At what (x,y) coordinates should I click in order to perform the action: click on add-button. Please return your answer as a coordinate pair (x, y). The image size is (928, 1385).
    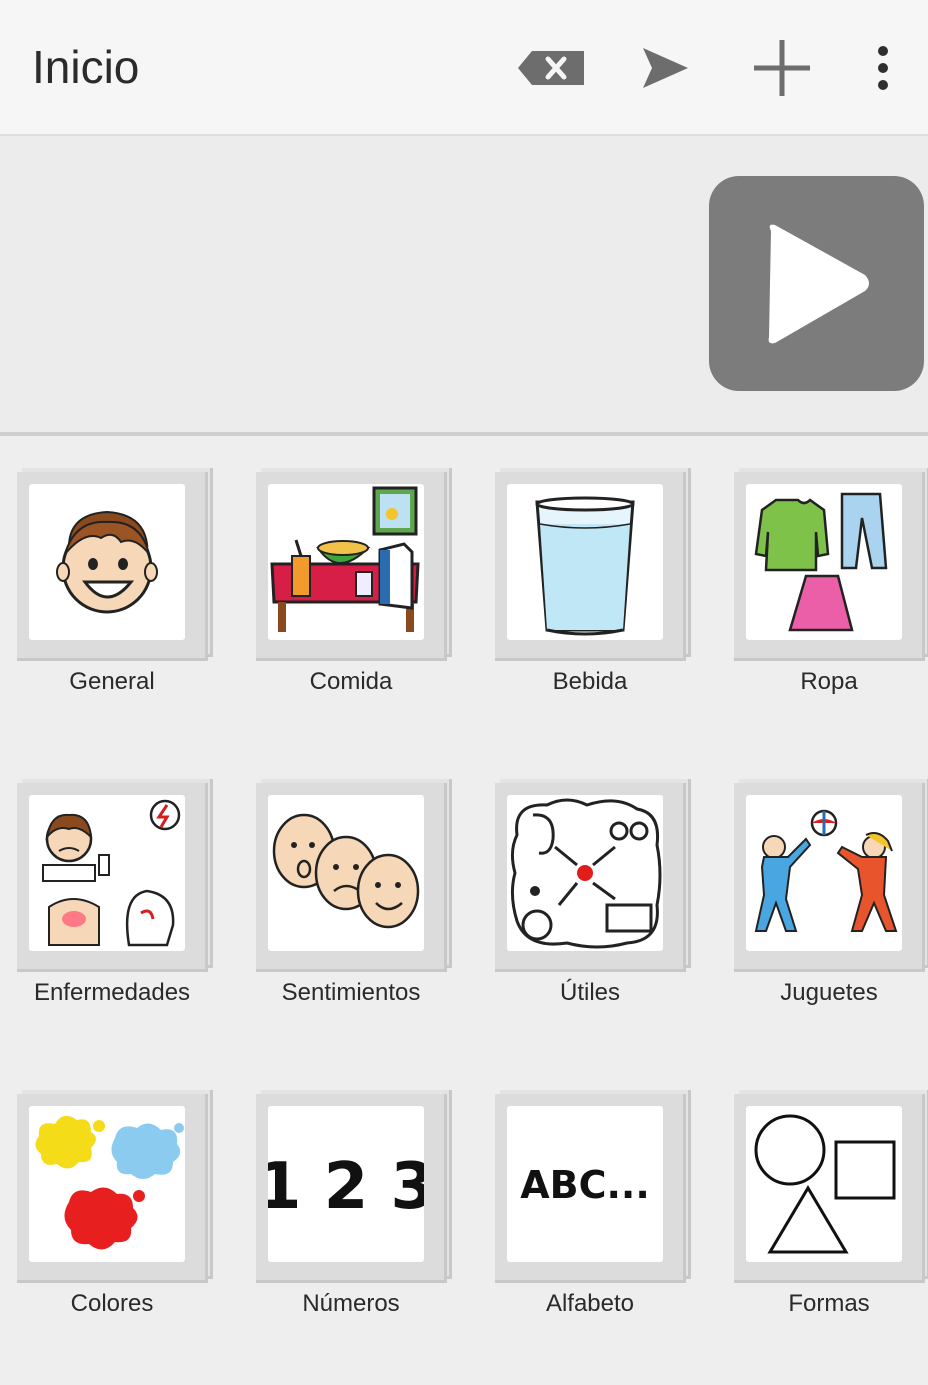
    Looking at the image, I should click on (782, 68).